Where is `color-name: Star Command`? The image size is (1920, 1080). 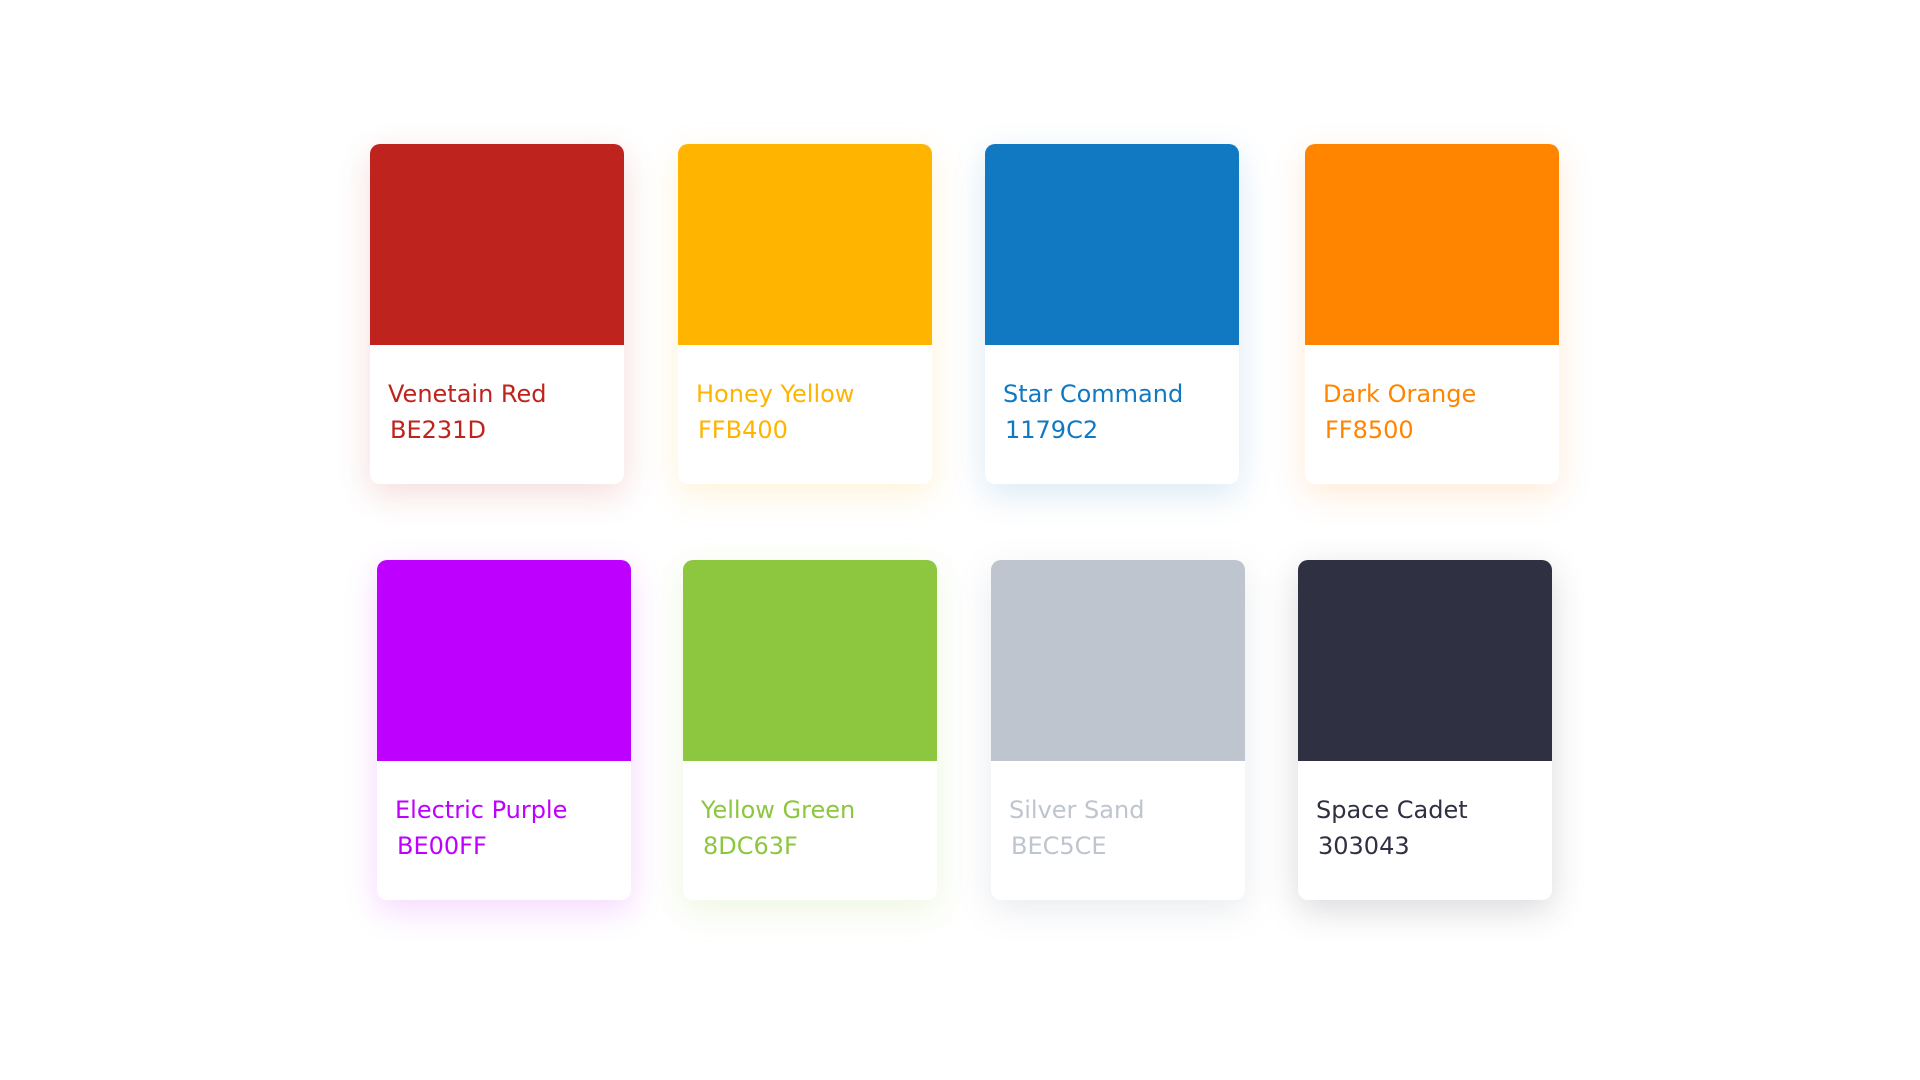
color-name: Star Command is located at coordinates (1093, 394).